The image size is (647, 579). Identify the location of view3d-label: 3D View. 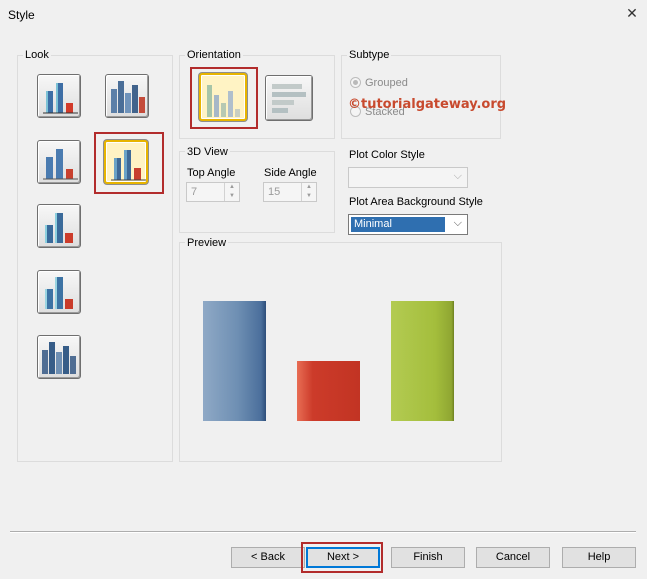
(207, 152).